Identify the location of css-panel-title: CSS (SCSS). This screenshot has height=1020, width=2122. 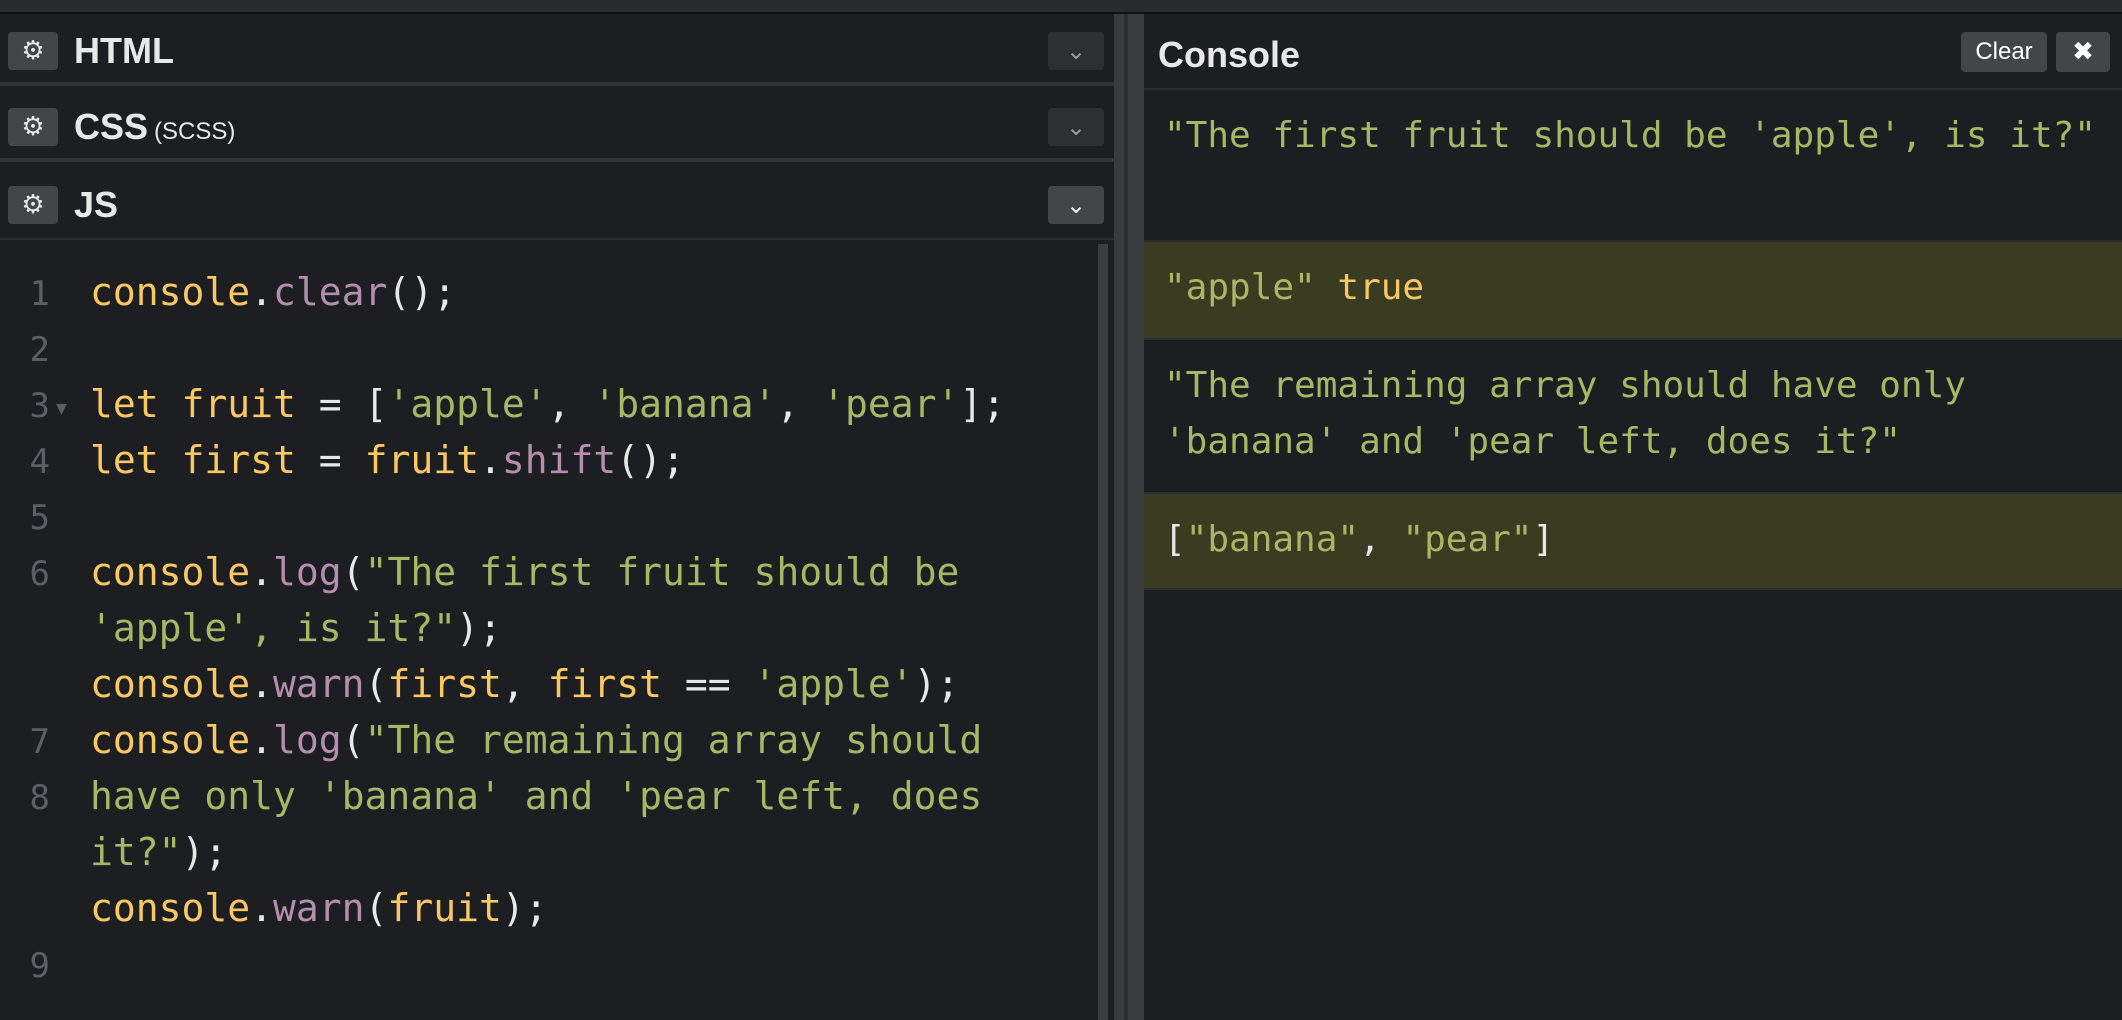
(154, 127).